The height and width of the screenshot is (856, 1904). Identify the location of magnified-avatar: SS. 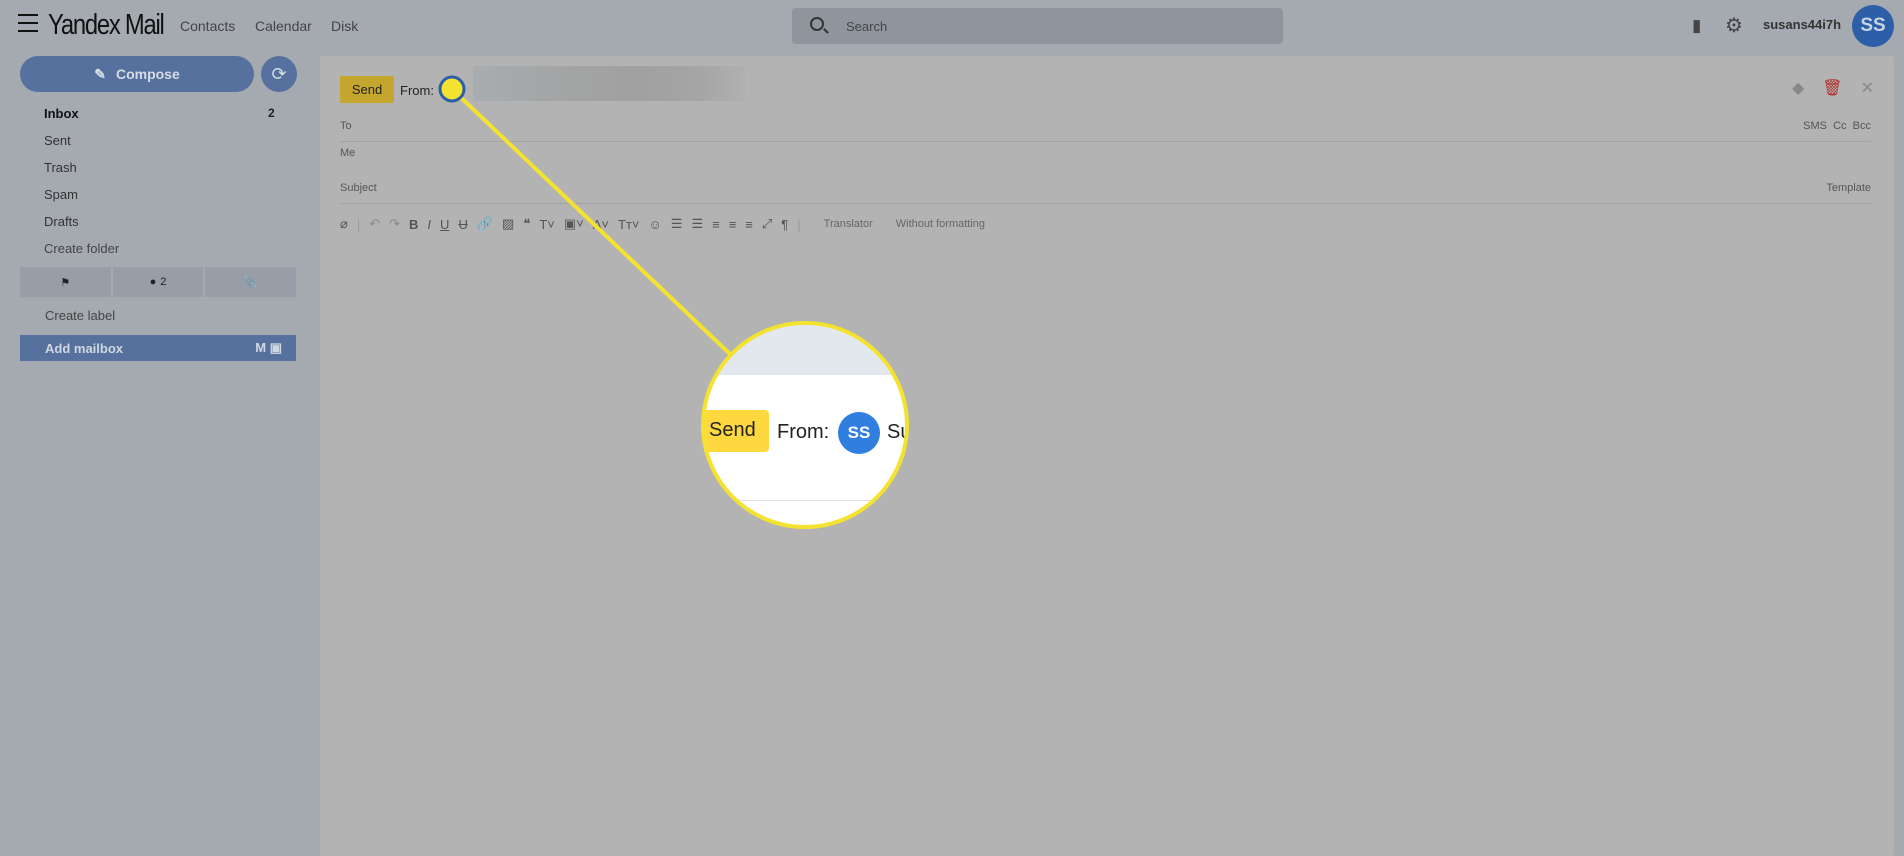
(859, 433).